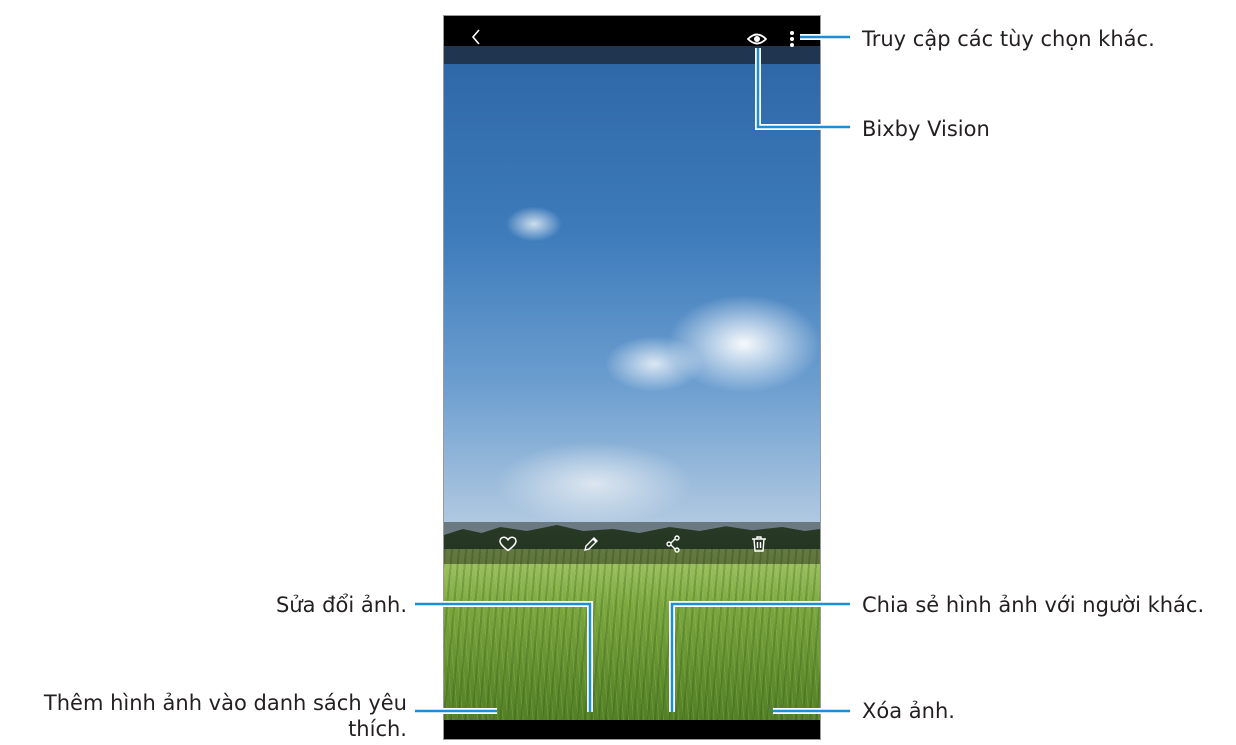  Describe the element at coordinates (341, 605) in the screenshot. I see `edit-photo-callout: Sửa đổi ảnh.` at that location.